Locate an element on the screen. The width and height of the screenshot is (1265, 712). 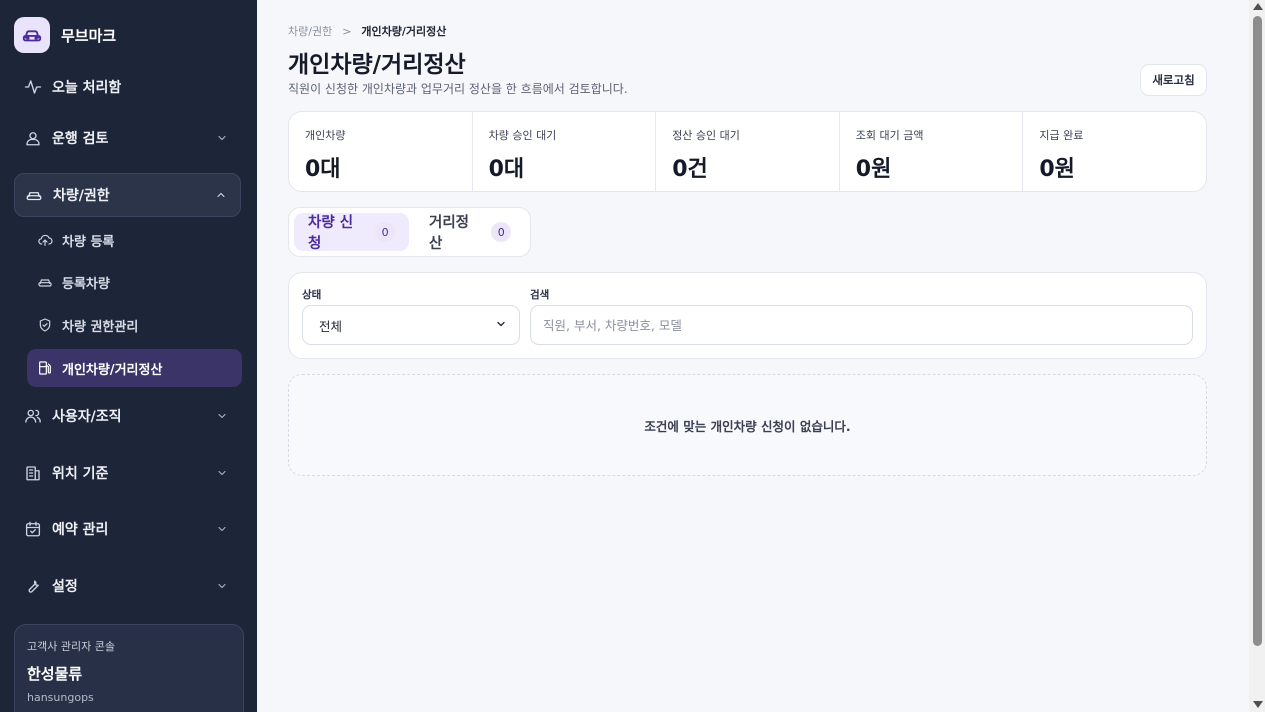
status-select: 전체 is located at coordinates (411, 325).